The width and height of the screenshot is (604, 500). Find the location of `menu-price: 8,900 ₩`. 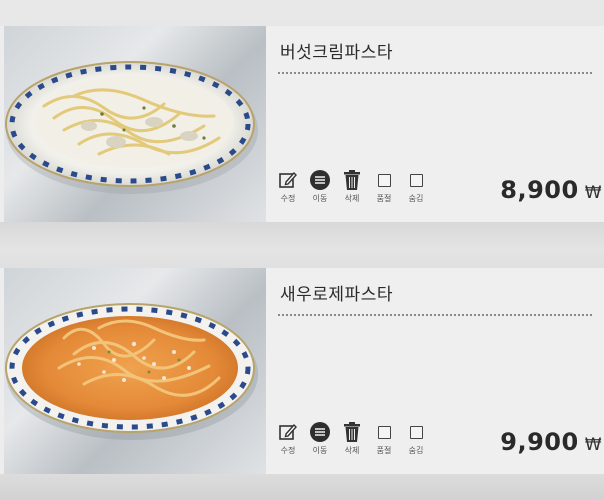

menu-price: 8,900 ₩ is located at coordinates (551, 190).